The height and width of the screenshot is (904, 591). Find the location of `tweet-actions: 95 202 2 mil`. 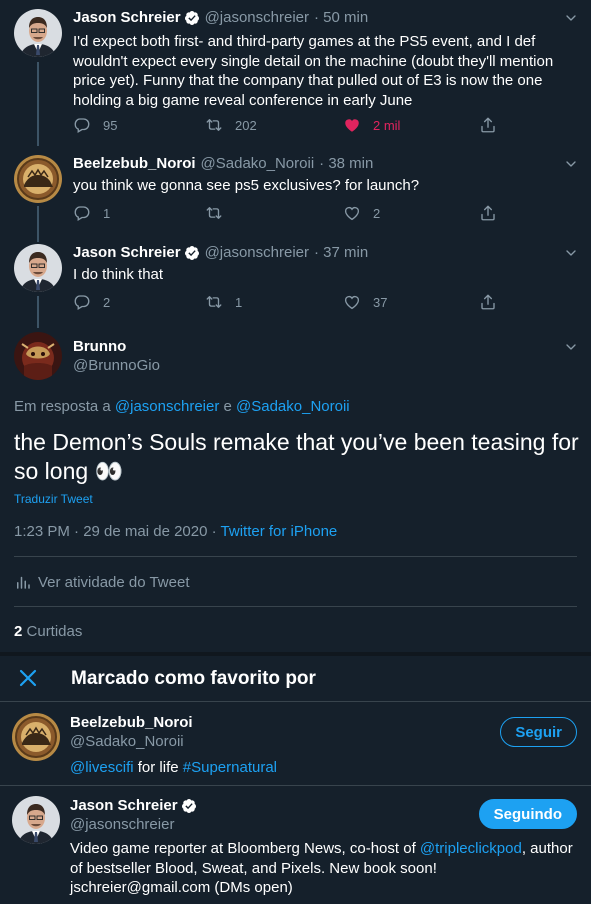

tweet-actions: 95 202 2 mil is located at coordinates (293, 126).